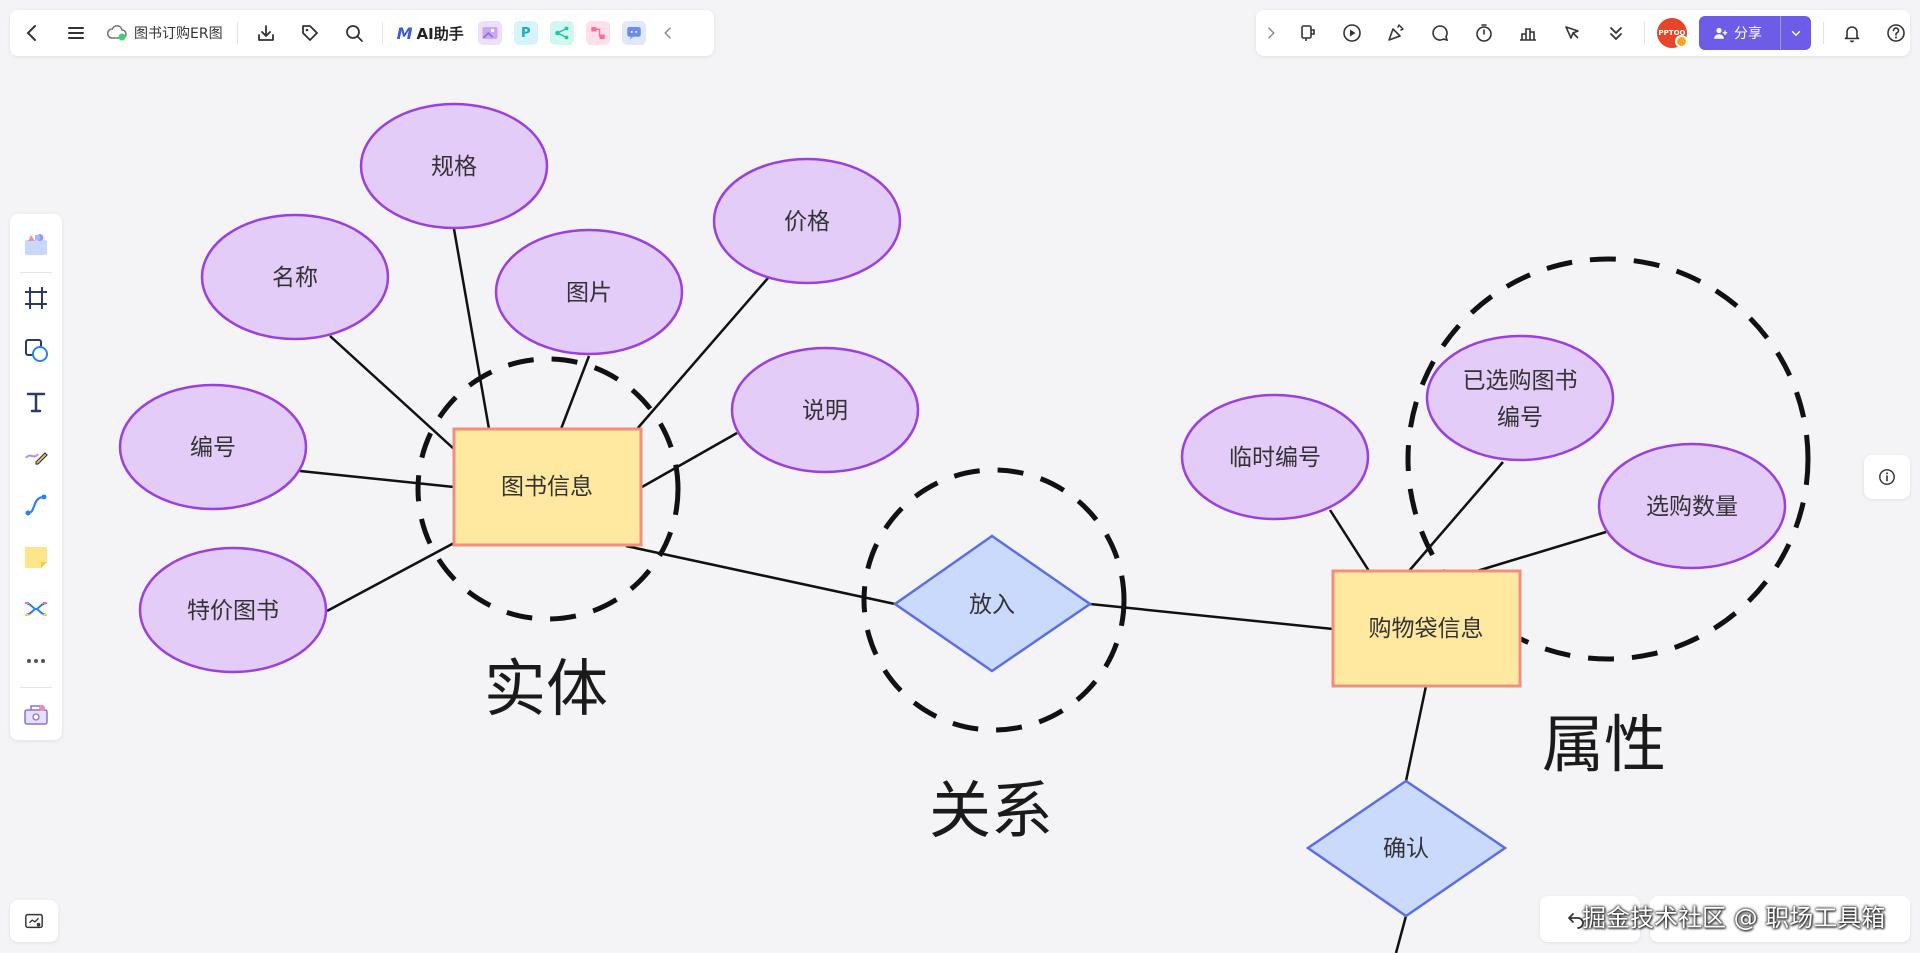  Describe the element at coordinates (1734, 918) in the screenshot. I see `watermark: 掘金技术社区 @ 职场工具箱` at that location.